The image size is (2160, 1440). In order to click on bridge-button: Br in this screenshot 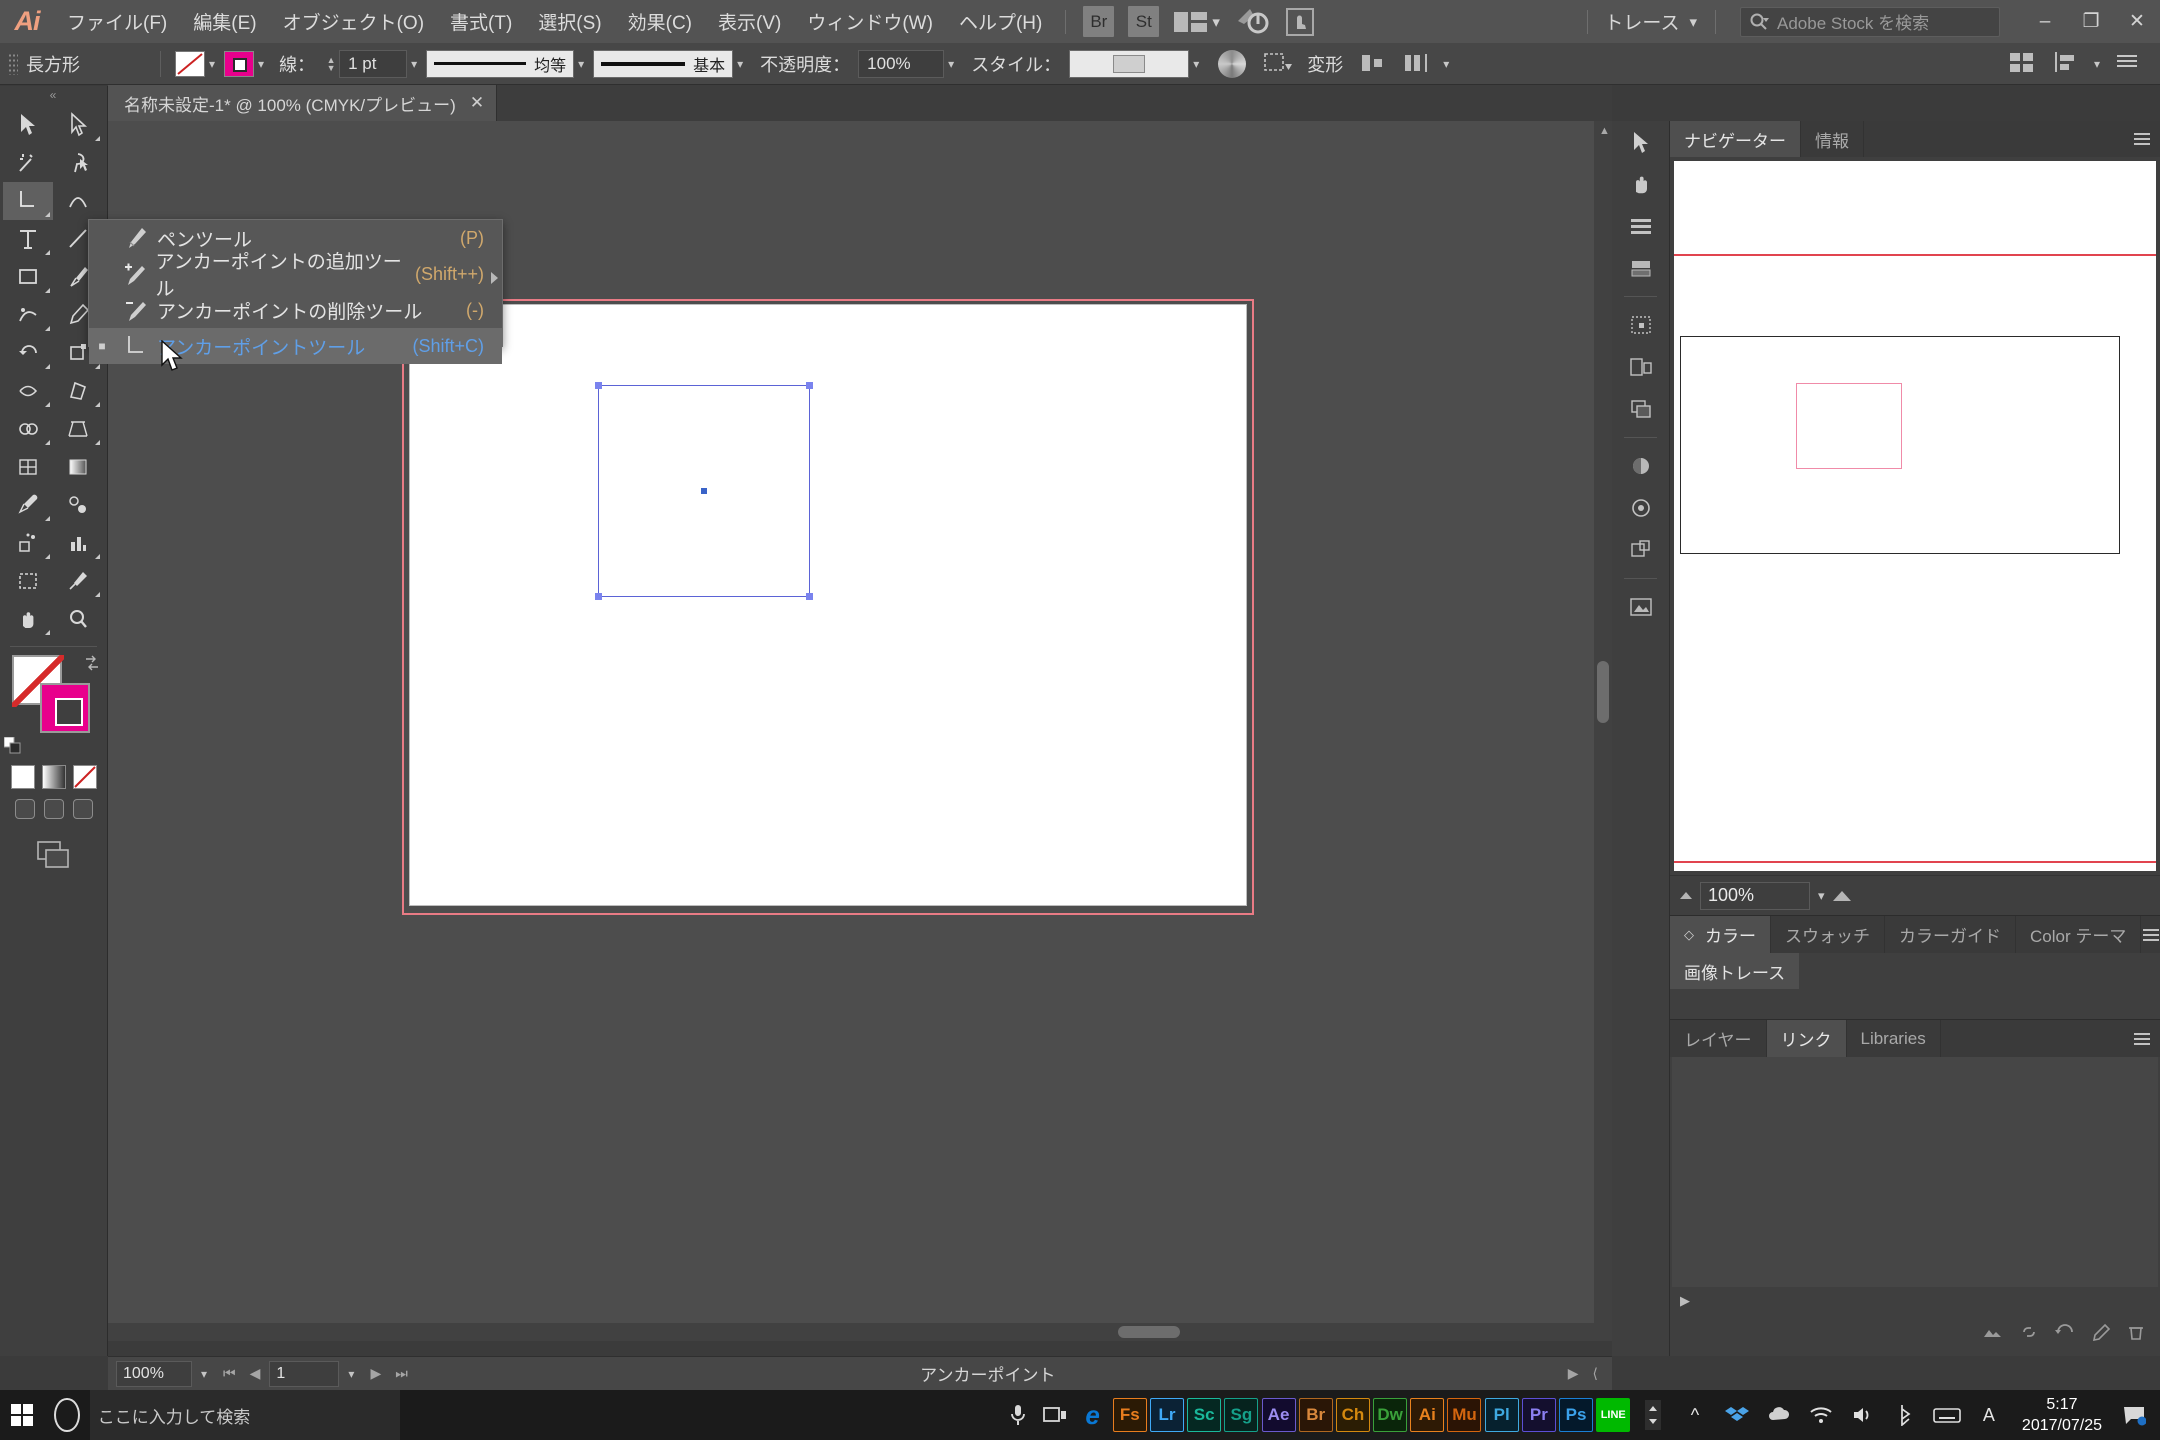, I will do `click(1099, 21)`.